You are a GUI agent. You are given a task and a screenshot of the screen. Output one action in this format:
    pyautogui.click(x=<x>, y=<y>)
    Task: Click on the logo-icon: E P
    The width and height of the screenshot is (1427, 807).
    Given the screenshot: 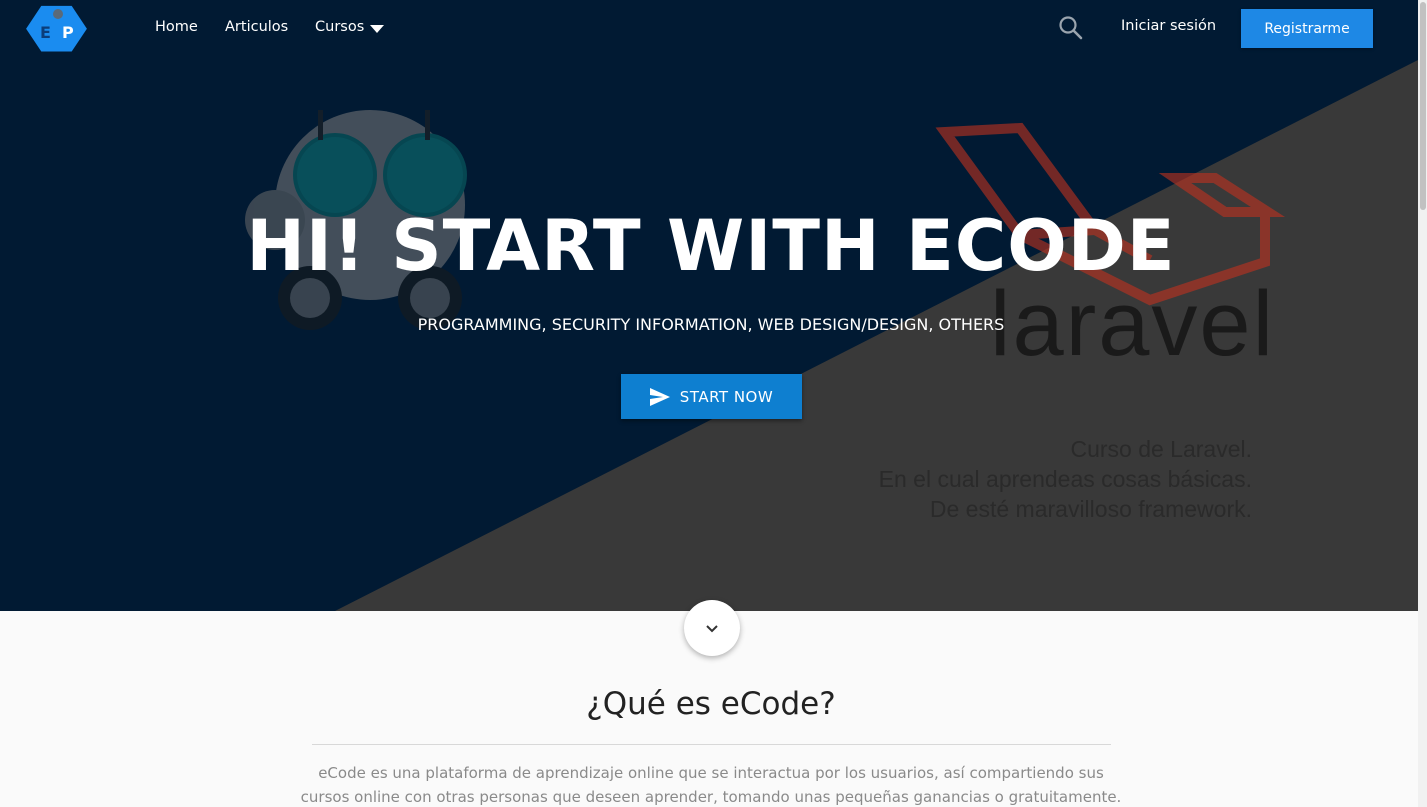 What is the action you would take?
    pyautogui.click(x=58, y=30)
    